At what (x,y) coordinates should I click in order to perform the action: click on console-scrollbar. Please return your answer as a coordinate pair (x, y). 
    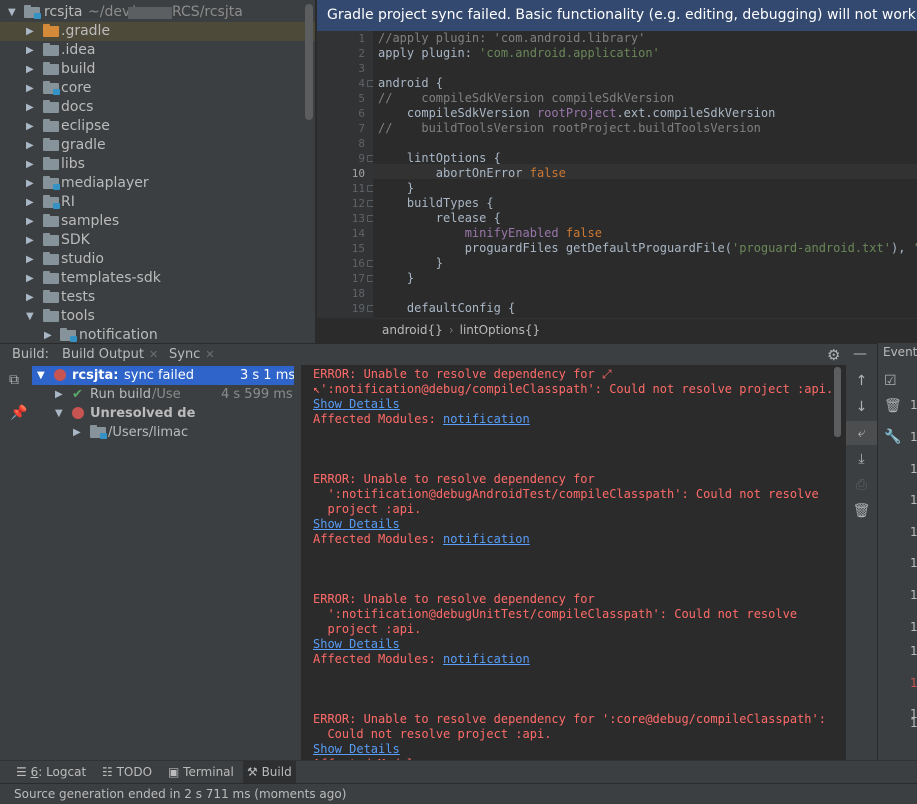
    Looking at the image, I should click on (837, 402).